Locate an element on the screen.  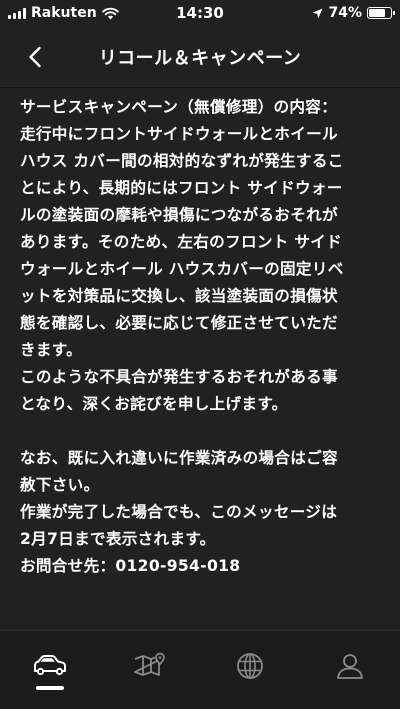
carrier-name: Rakuten is located at coordinates (64, 13).